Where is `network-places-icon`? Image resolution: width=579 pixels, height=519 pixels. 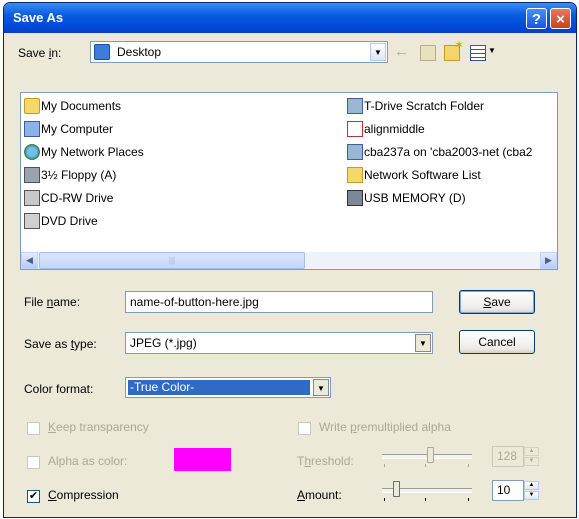
network-places-icon is located at coordinates (32, 152).